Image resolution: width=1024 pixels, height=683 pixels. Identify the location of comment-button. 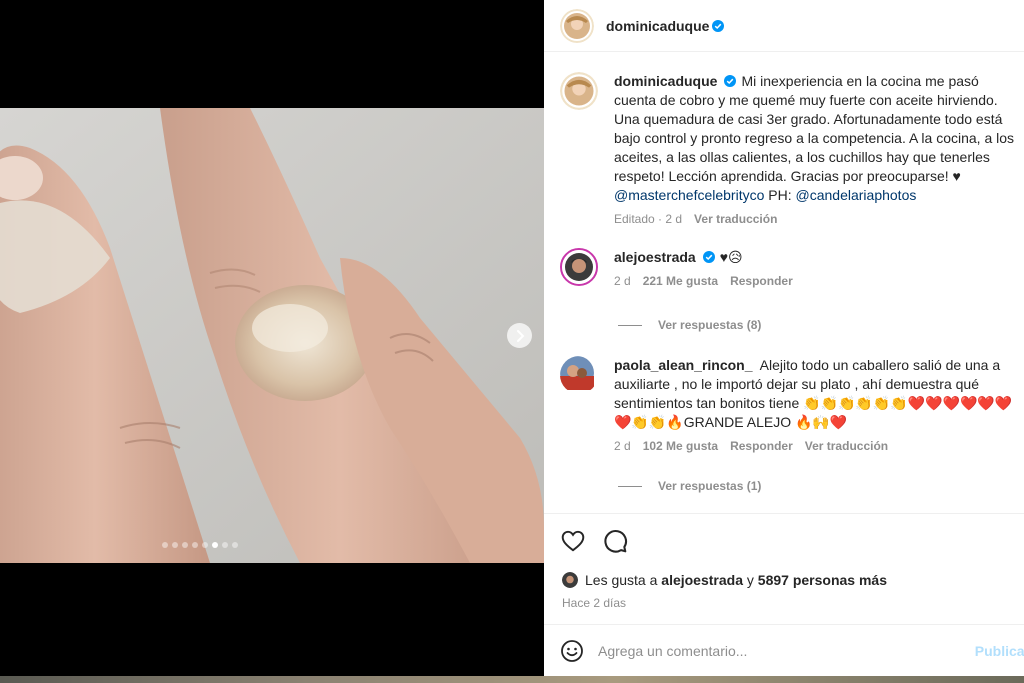
(615, 541).